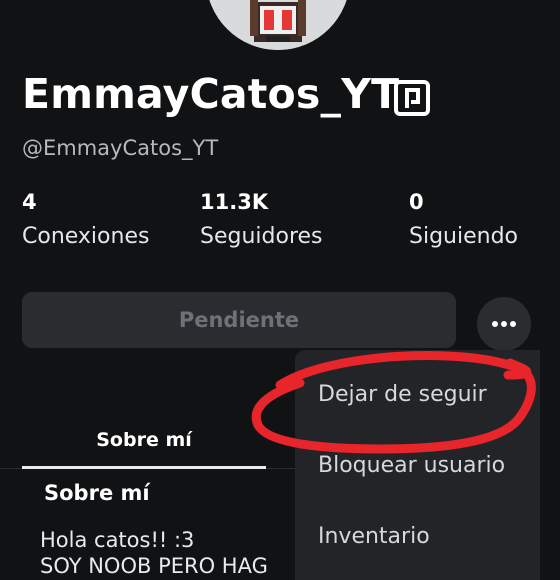  What do you see at coordinates (239, 320) in the screenshot?
I see `pending-button: Pendiente` at bounding box center [239, 320].